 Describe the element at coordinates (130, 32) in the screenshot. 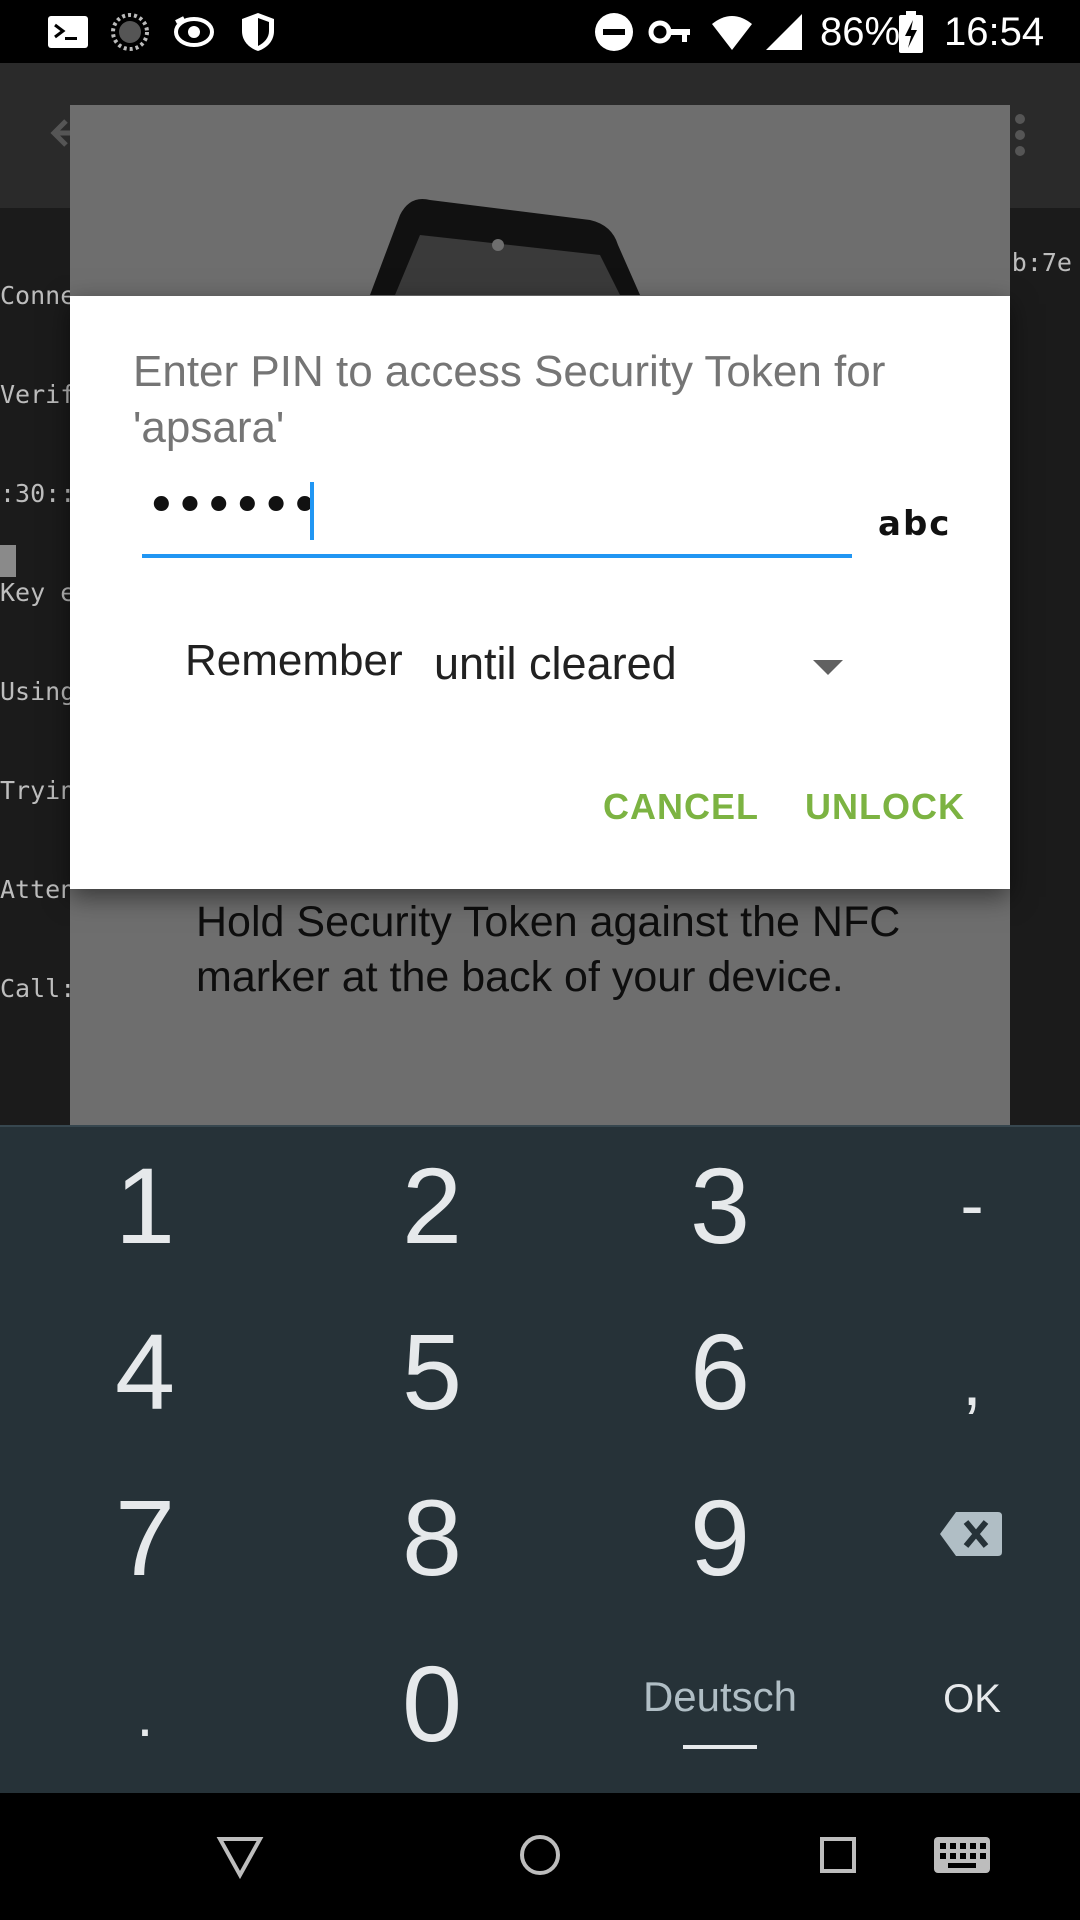

I see `loading-icon` at that location.